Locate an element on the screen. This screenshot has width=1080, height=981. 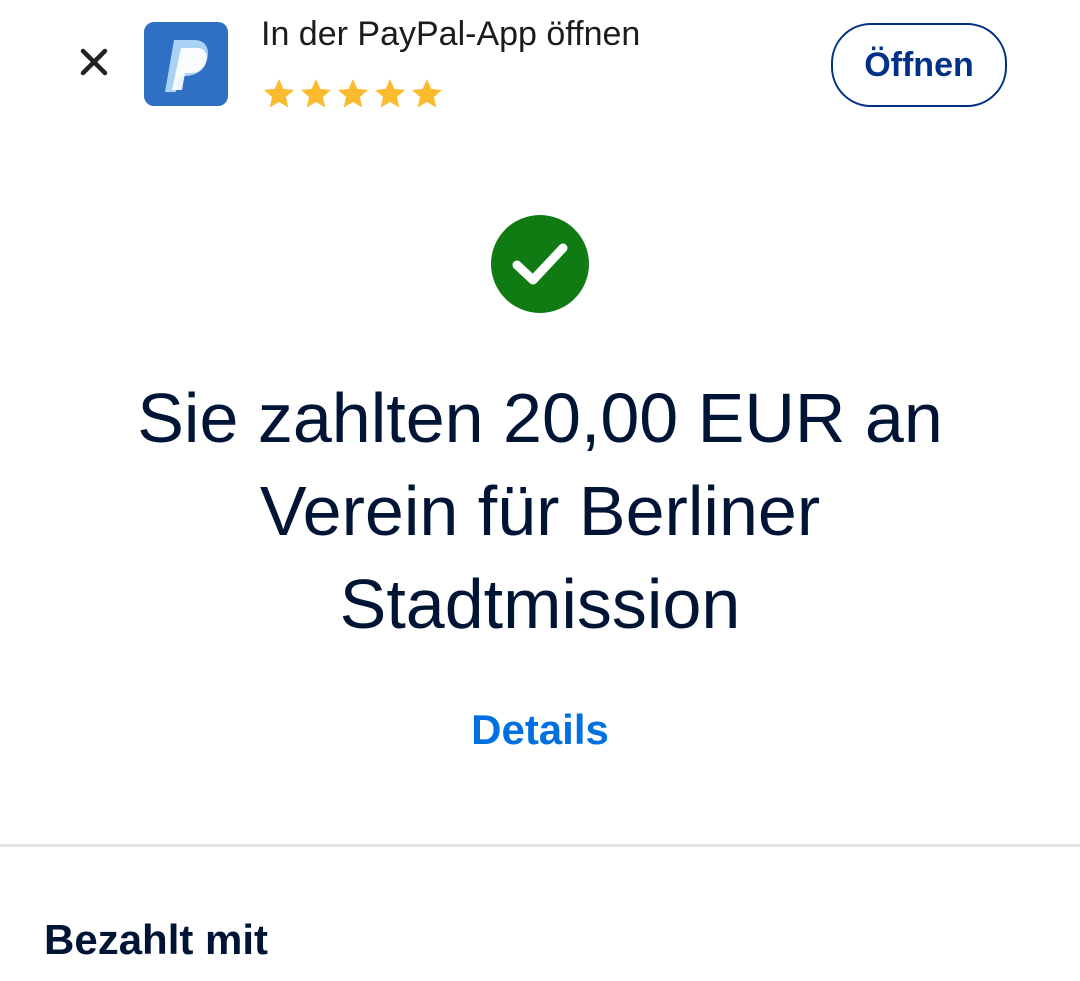
paid-with-heading: Bezahlt mit is located at coordinates (156, 939).